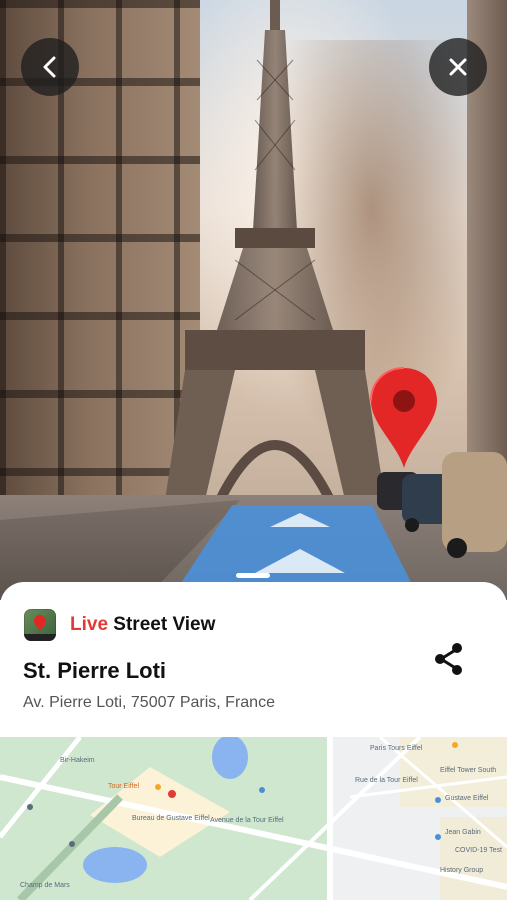 This screenshot has height=900, width=507. Describe the element at coordinates (404, 418) in the screenshot. I see `location-pin-icon` at that location.